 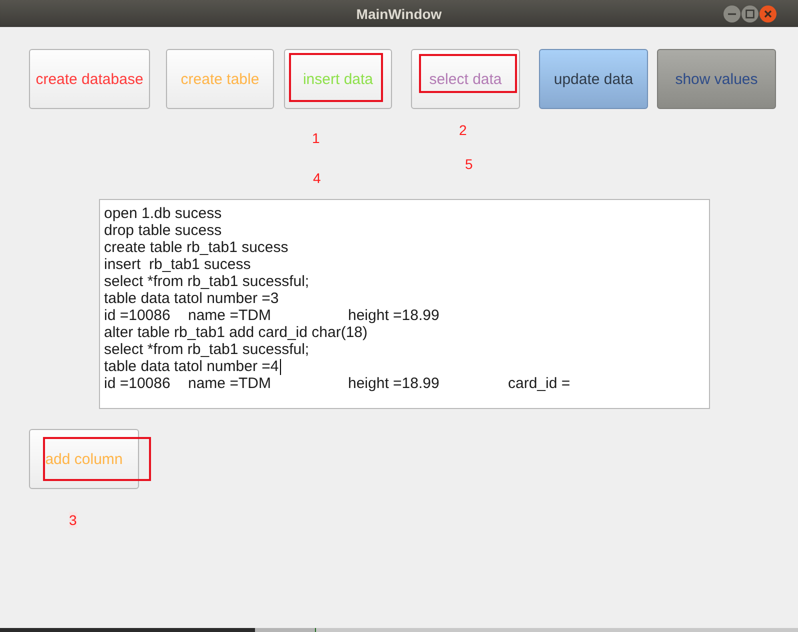 What do you see at coordinates (163, 213) in the screenshot?
I see `log-line: open 1.db sucess` at bounding box center [163, 213].